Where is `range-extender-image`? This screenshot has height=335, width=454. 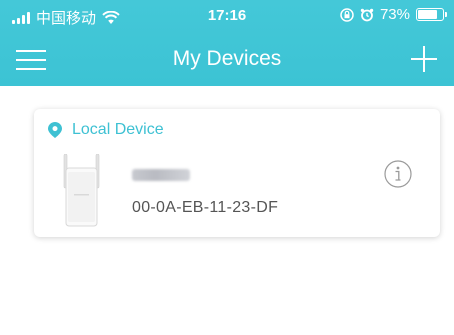 range-extender-image is located at coordinates (81, 190).